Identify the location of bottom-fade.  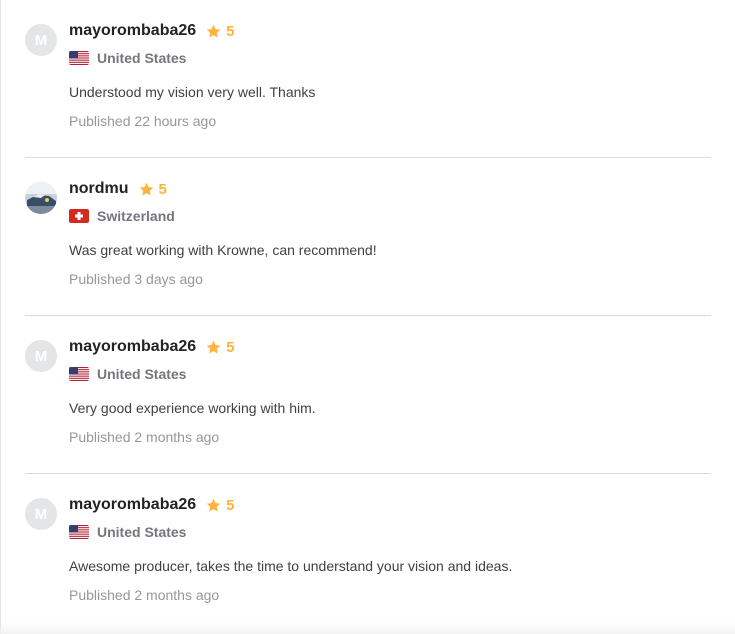
(367, 628).